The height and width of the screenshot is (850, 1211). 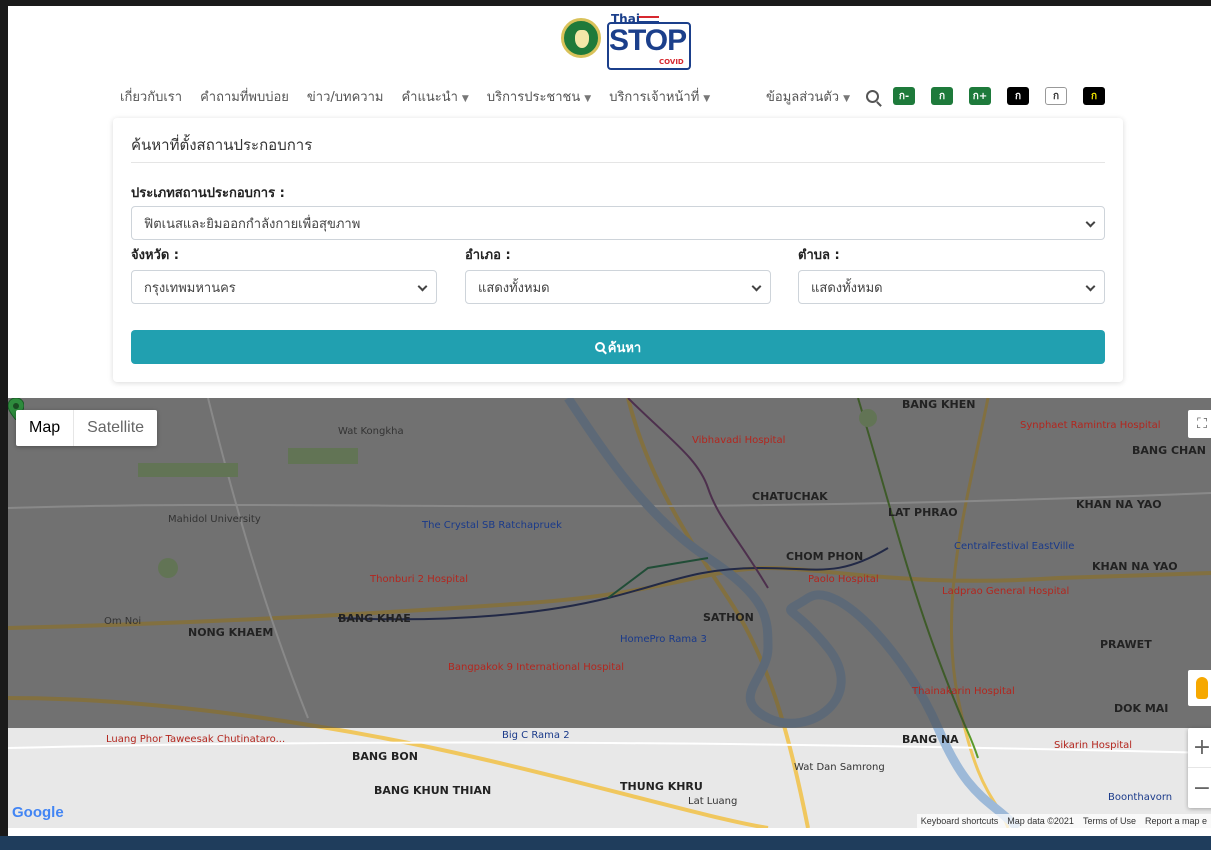 I want to click on district-value: แสดงทั้งหมด, so click(x=514, y=288).